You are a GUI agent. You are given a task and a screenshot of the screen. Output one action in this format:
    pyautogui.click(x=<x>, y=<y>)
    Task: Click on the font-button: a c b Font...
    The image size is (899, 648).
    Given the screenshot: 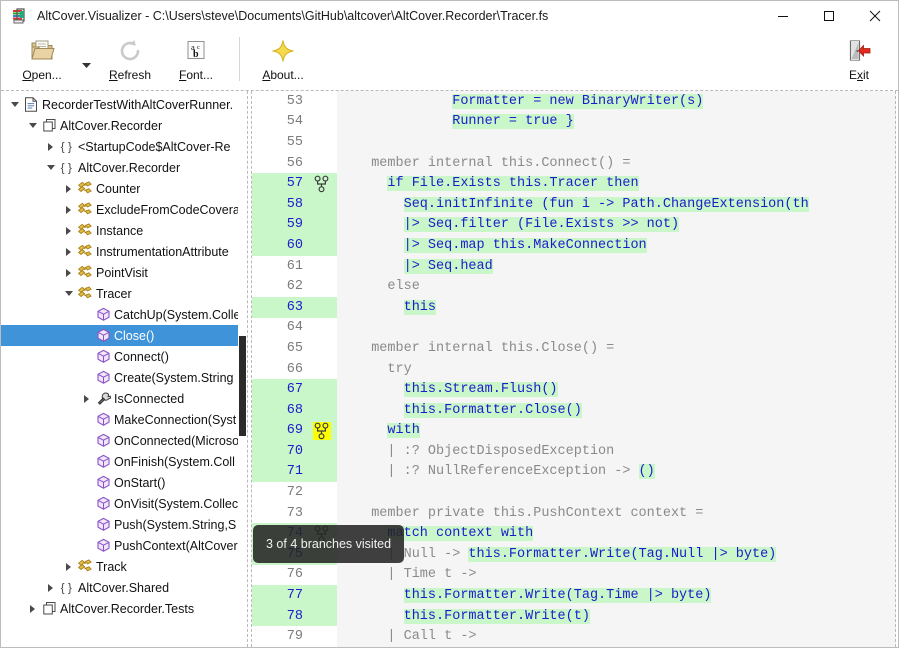 What is the action you would take?
    pyautogui.click(x=196, y=61)
    